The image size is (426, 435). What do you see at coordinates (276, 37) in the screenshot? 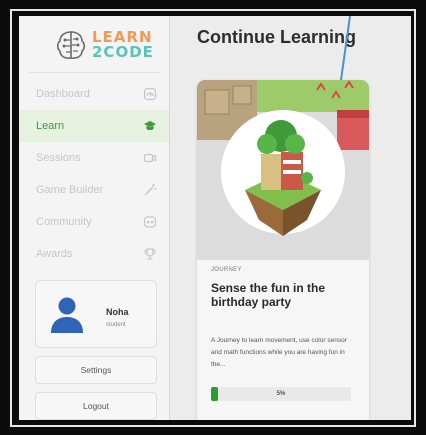
I see `page-title: Continue Learning` at bounding box center [276, 37].